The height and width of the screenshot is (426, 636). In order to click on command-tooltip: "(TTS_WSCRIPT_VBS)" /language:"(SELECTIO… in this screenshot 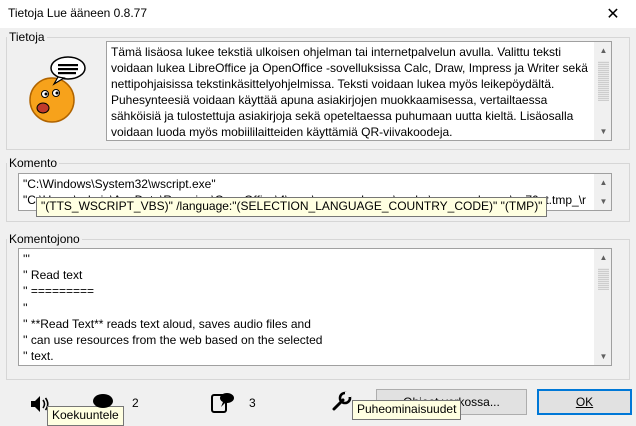, I will do `click(292, 207)`.